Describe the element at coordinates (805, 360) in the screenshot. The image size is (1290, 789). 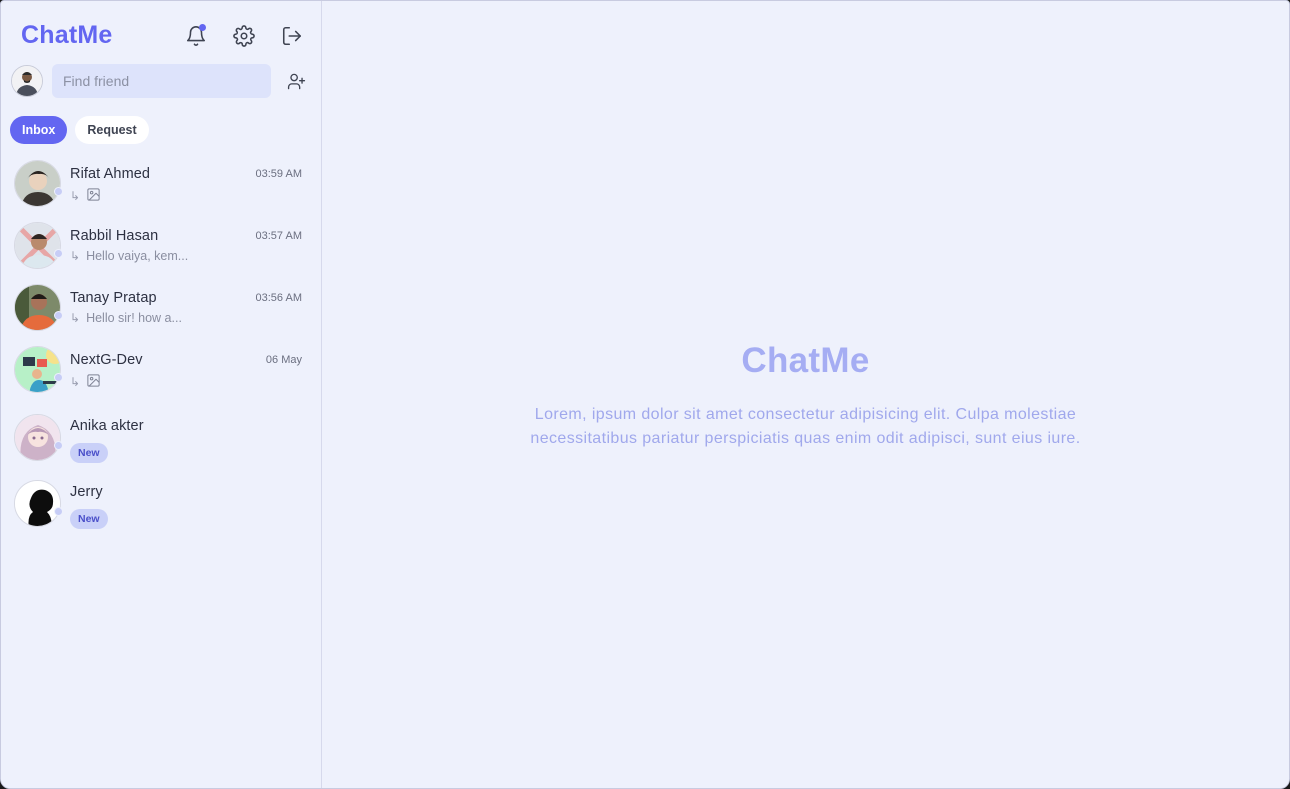
I see `welcome-title: ChatMe` at that location.